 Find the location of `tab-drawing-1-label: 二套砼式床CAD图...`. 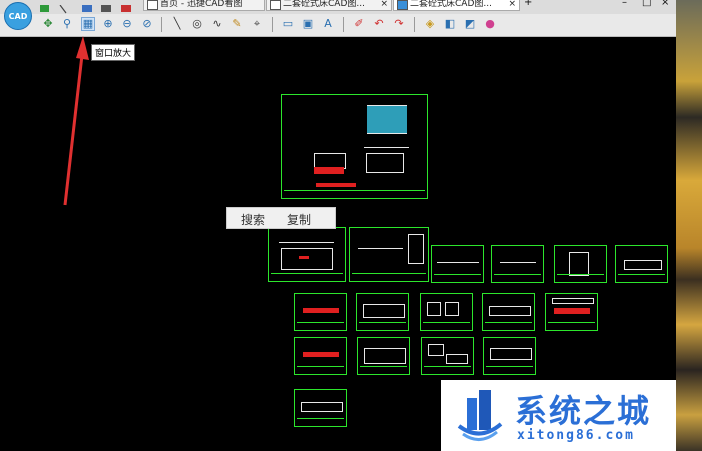

tab-drawing-1-label: 二套砼式床CAD图... is located at coordinates (324, 4).